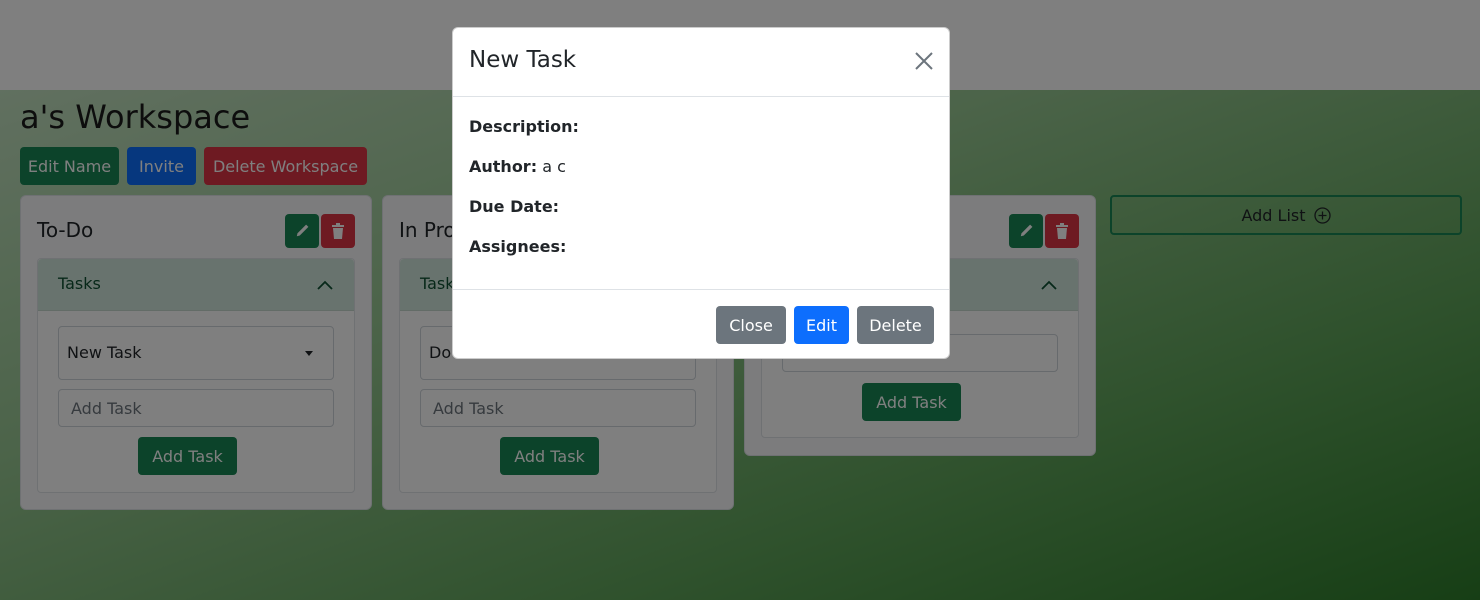  I want to click on modal-title: New Task, so click(523, 60).